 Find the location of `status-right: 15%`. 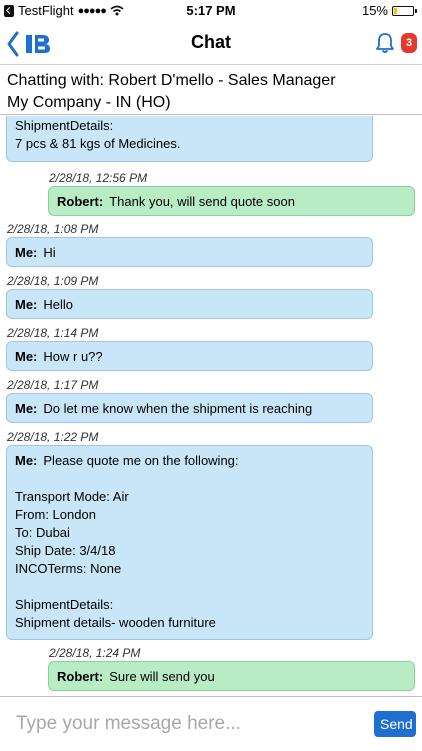

status-right: 15% is located at coordinates (389, 10).